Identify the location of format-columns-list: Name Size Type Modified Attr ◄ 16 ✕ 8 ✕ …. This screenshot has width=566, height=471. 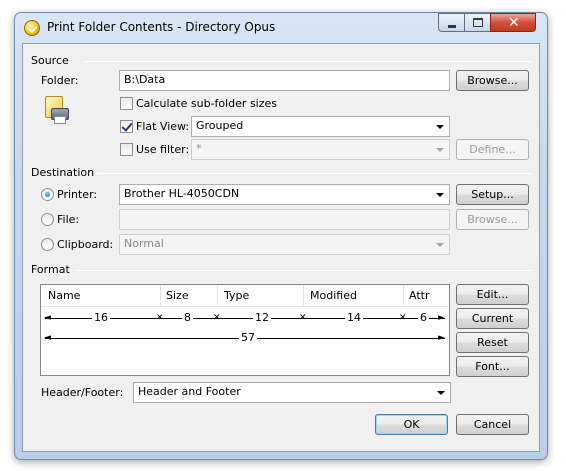
(245, 330).